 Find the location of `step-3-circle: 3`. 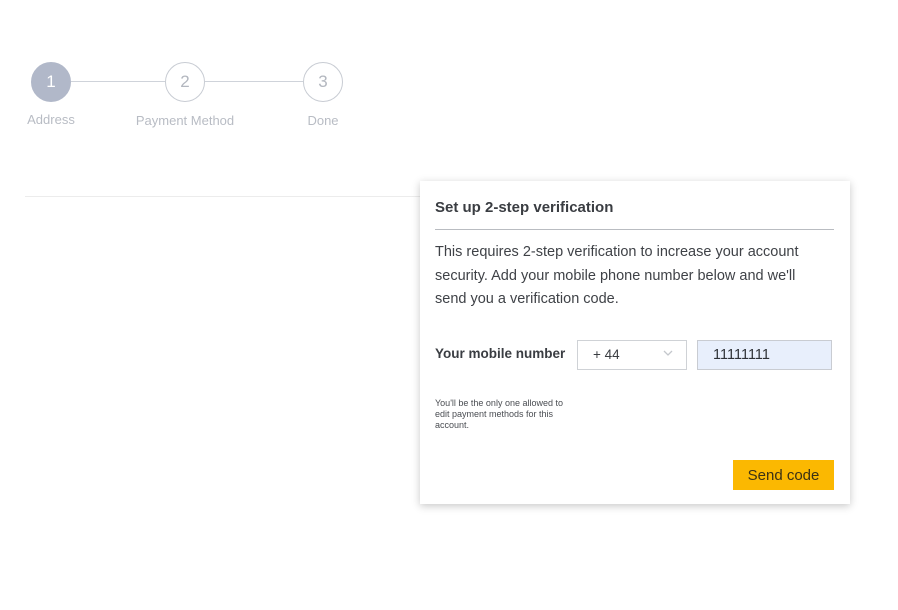

step-3-circle: 3 is located at coordinates (323, 82).